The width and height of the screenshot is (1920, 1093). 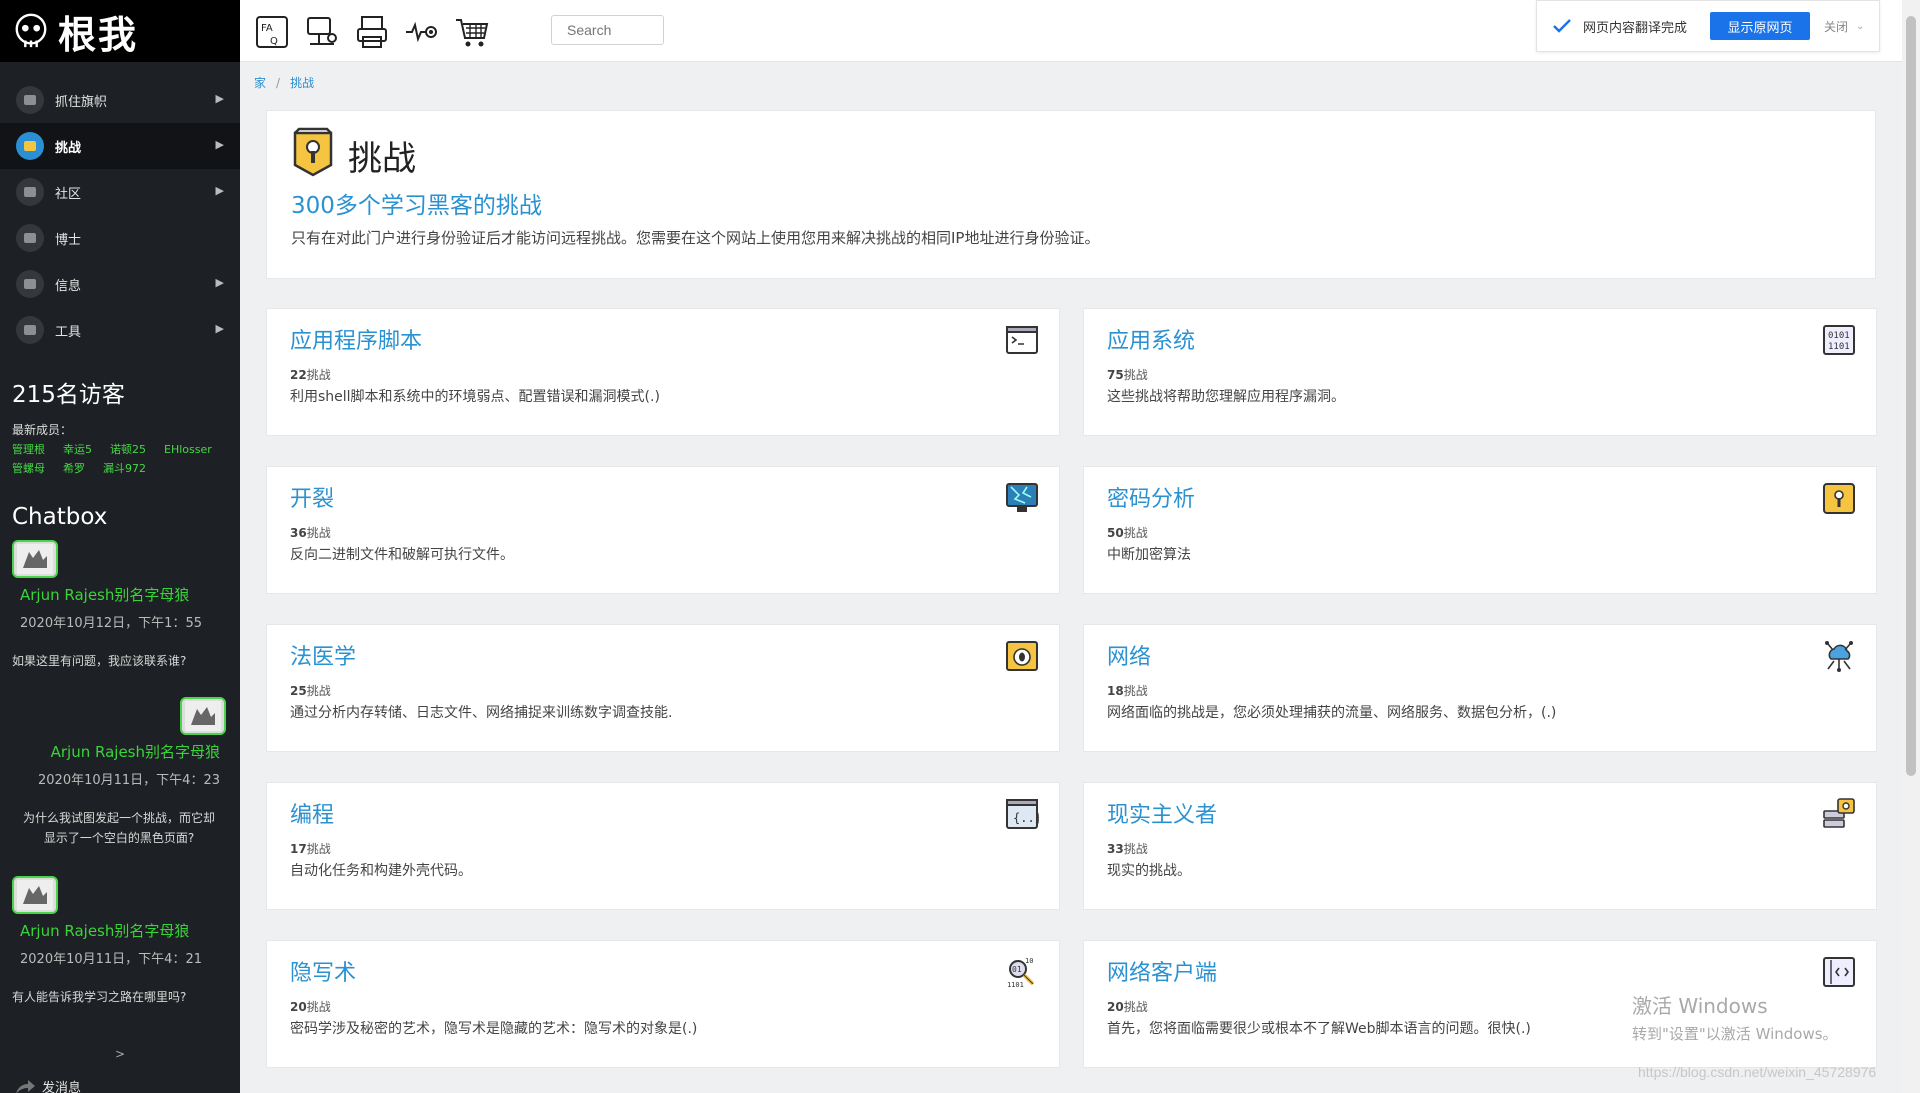 I want to click on svg-text: 0101, so click(x=1839, y=336).